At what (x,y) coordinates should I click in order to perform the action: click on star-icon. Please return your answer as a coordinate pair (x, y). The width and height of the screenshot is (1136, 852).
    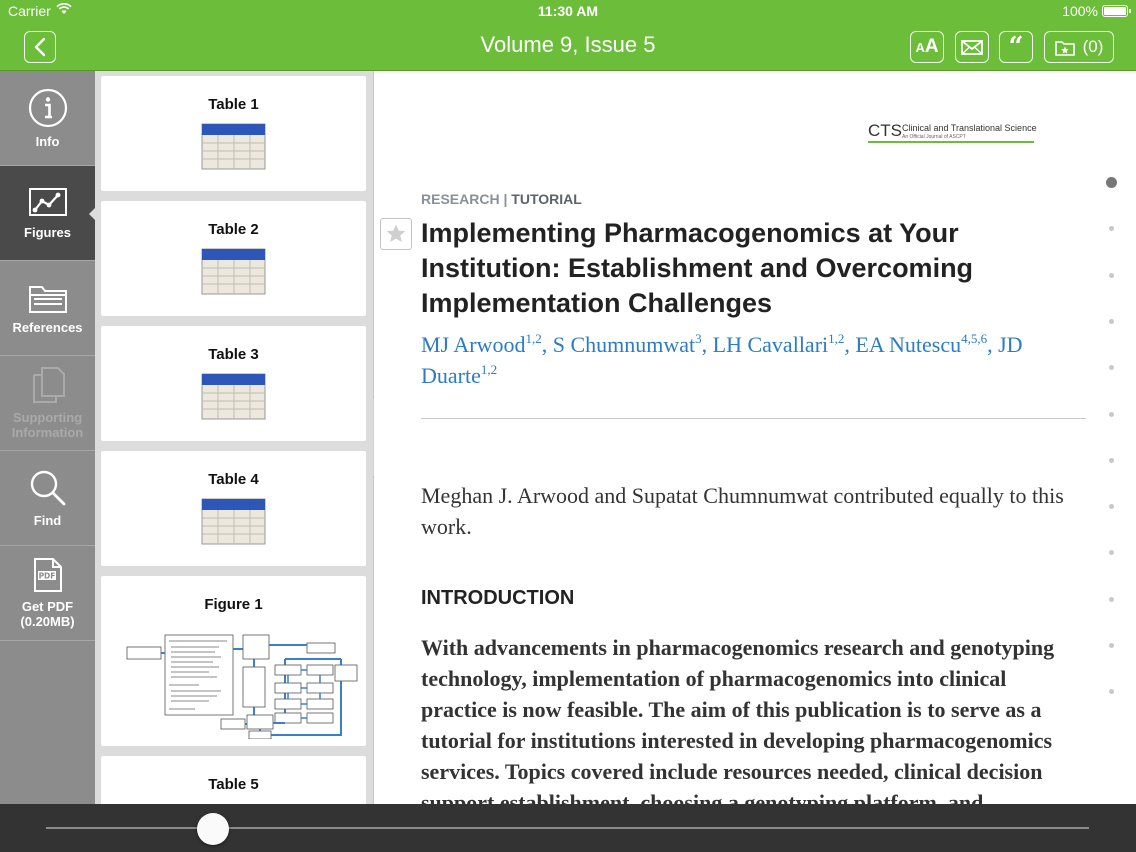
    Looking at the image, I should click on (396, 233).